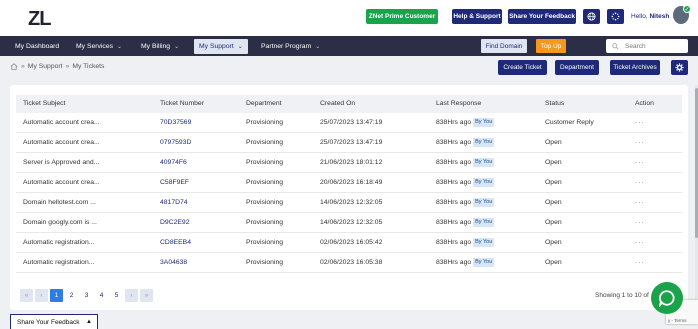 The width and height of the screenshot is (698, 329). Describe the element at coordinates (54, 321) in the screenshot. I see `share-feedback-tab: Share Your Feedback ▲` at that location.